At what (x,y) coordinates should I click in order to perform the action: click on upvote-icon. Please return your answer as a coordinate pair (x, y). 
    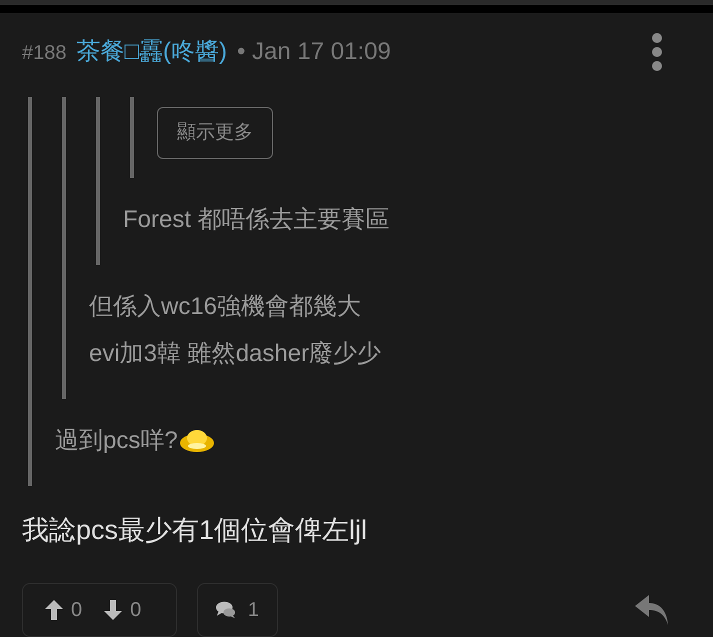
    Looking at the image, I should click on (54, 610).